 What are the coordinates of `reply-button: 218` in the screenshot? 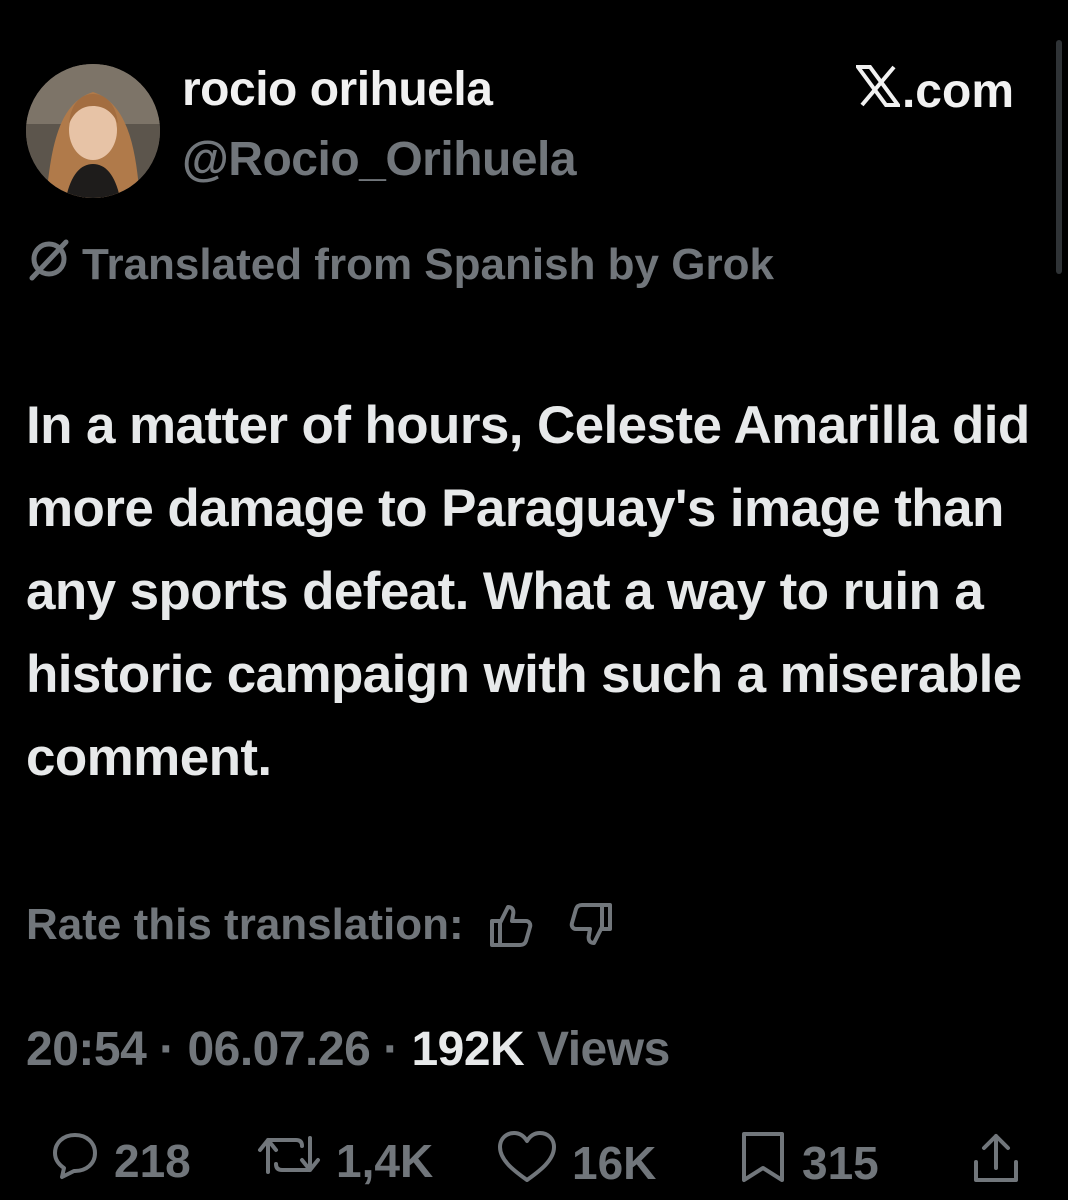 It's located at (120, 1160).